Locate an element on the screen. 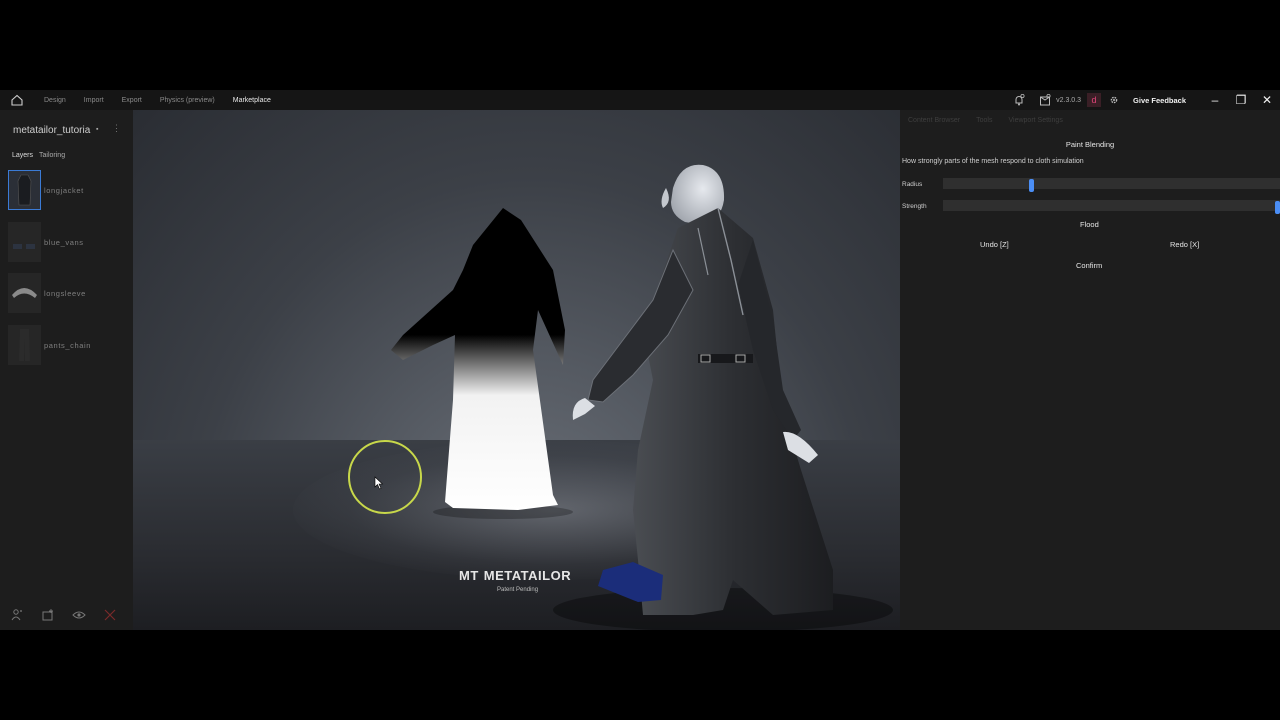  add-garment-icon is located at coordinates (48, 615).